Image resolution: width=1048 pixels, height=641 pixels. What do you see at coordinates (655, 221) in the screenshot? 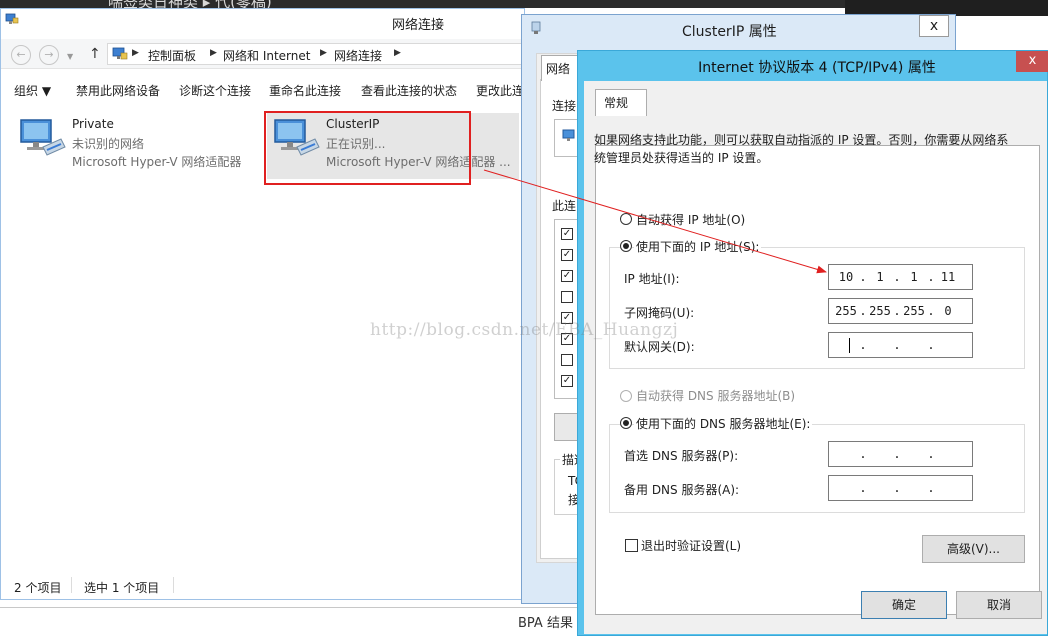
I see `annotation-arrow` at bounding box center [655, 221].